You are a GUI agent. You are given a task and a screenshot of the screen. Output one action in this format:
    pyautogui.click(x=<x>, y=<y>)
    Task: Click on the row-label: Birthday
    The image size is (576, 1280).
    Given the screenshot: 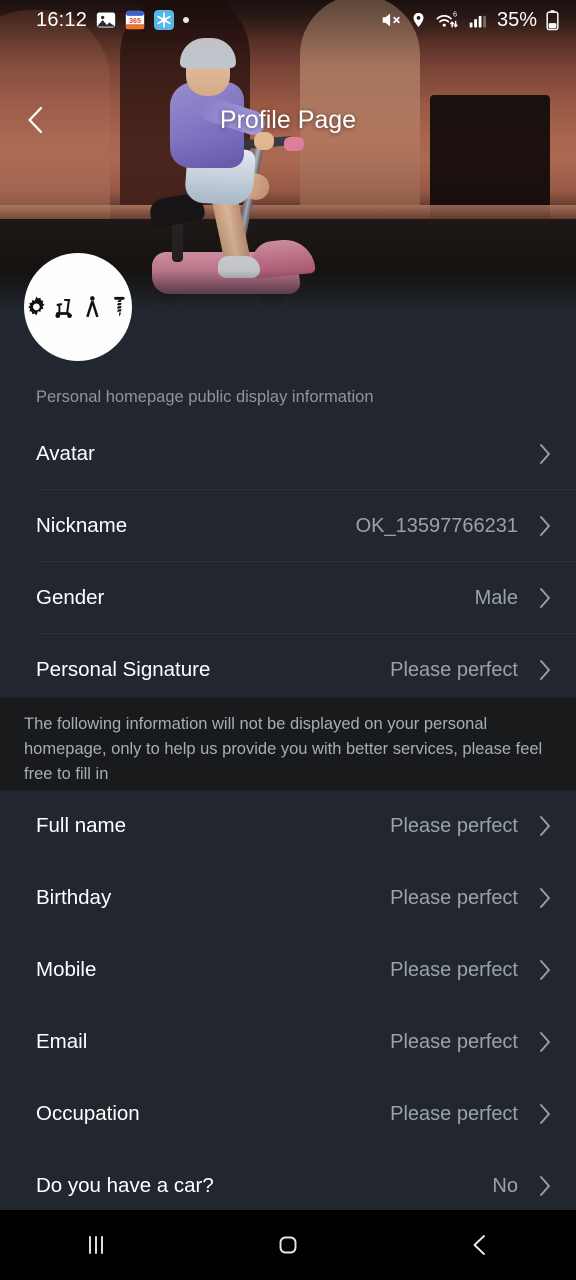 What is the action you would take?
    pyautogui.click(x=74, y=897)
    